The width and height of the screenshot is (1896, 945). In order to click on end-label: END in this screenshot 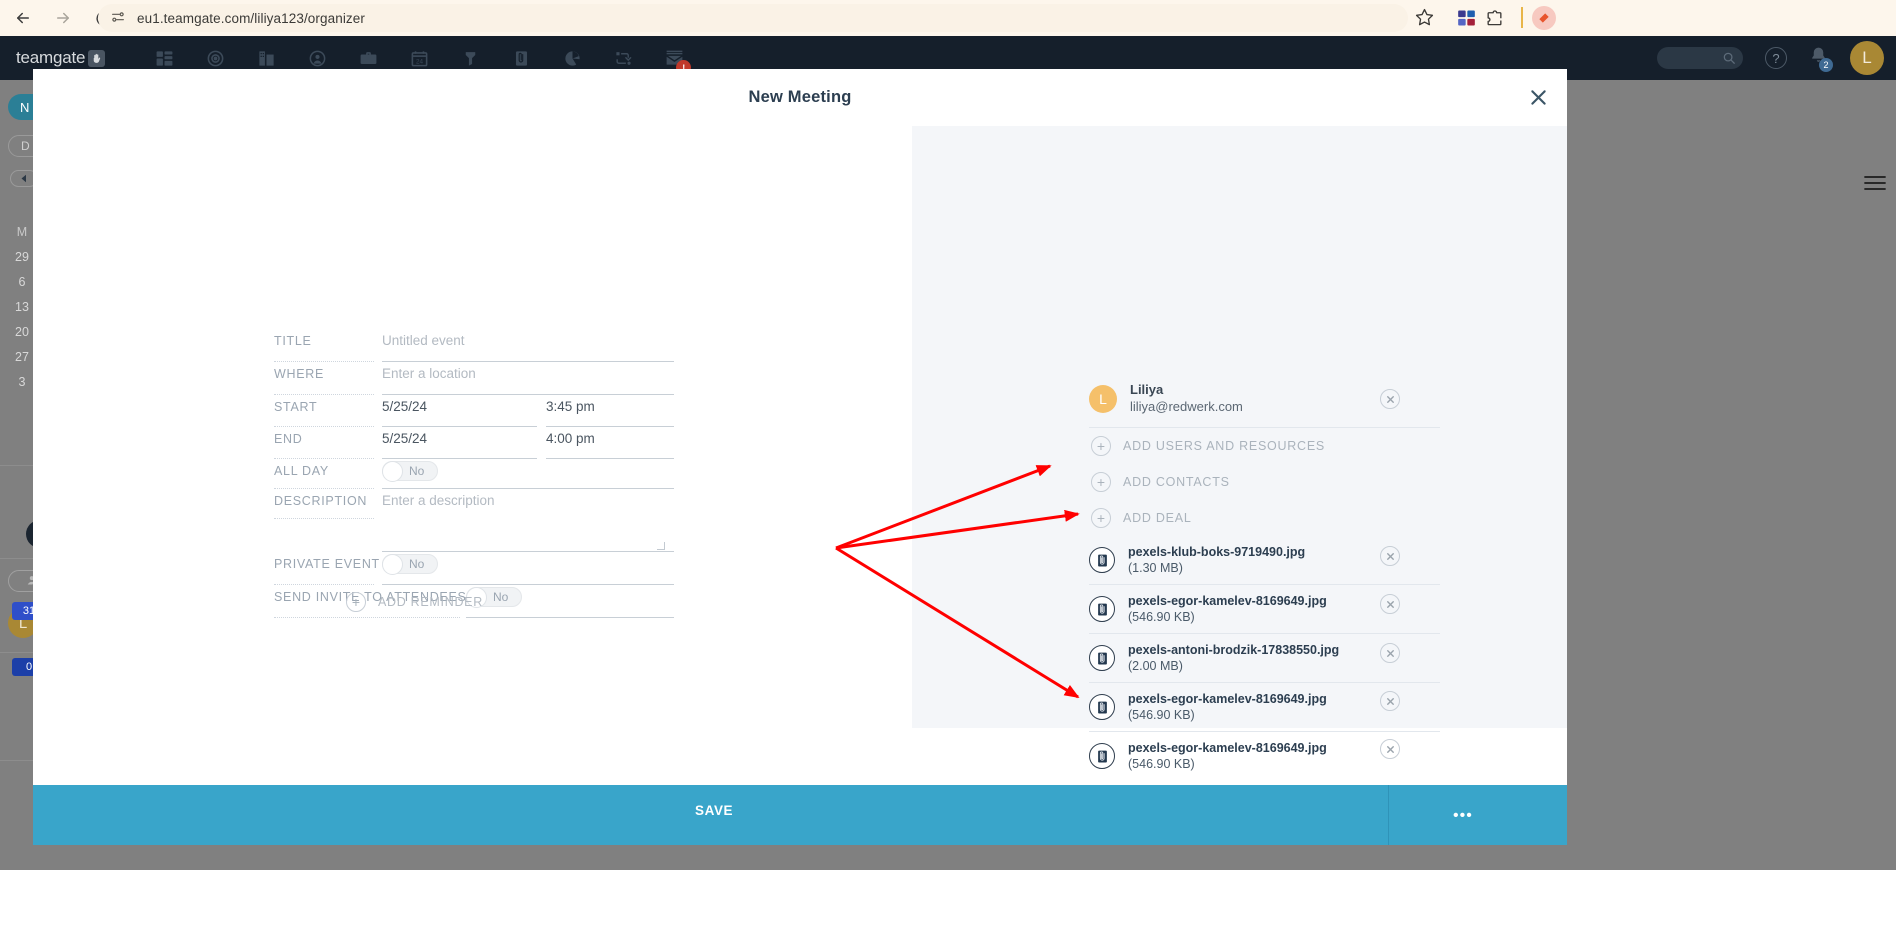, I will do `click(288, 439)`.